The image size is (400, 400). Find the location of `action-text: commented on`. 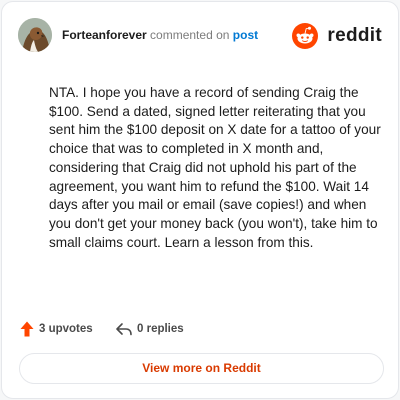

action-text: commented on is located at coordinates (190, 35).